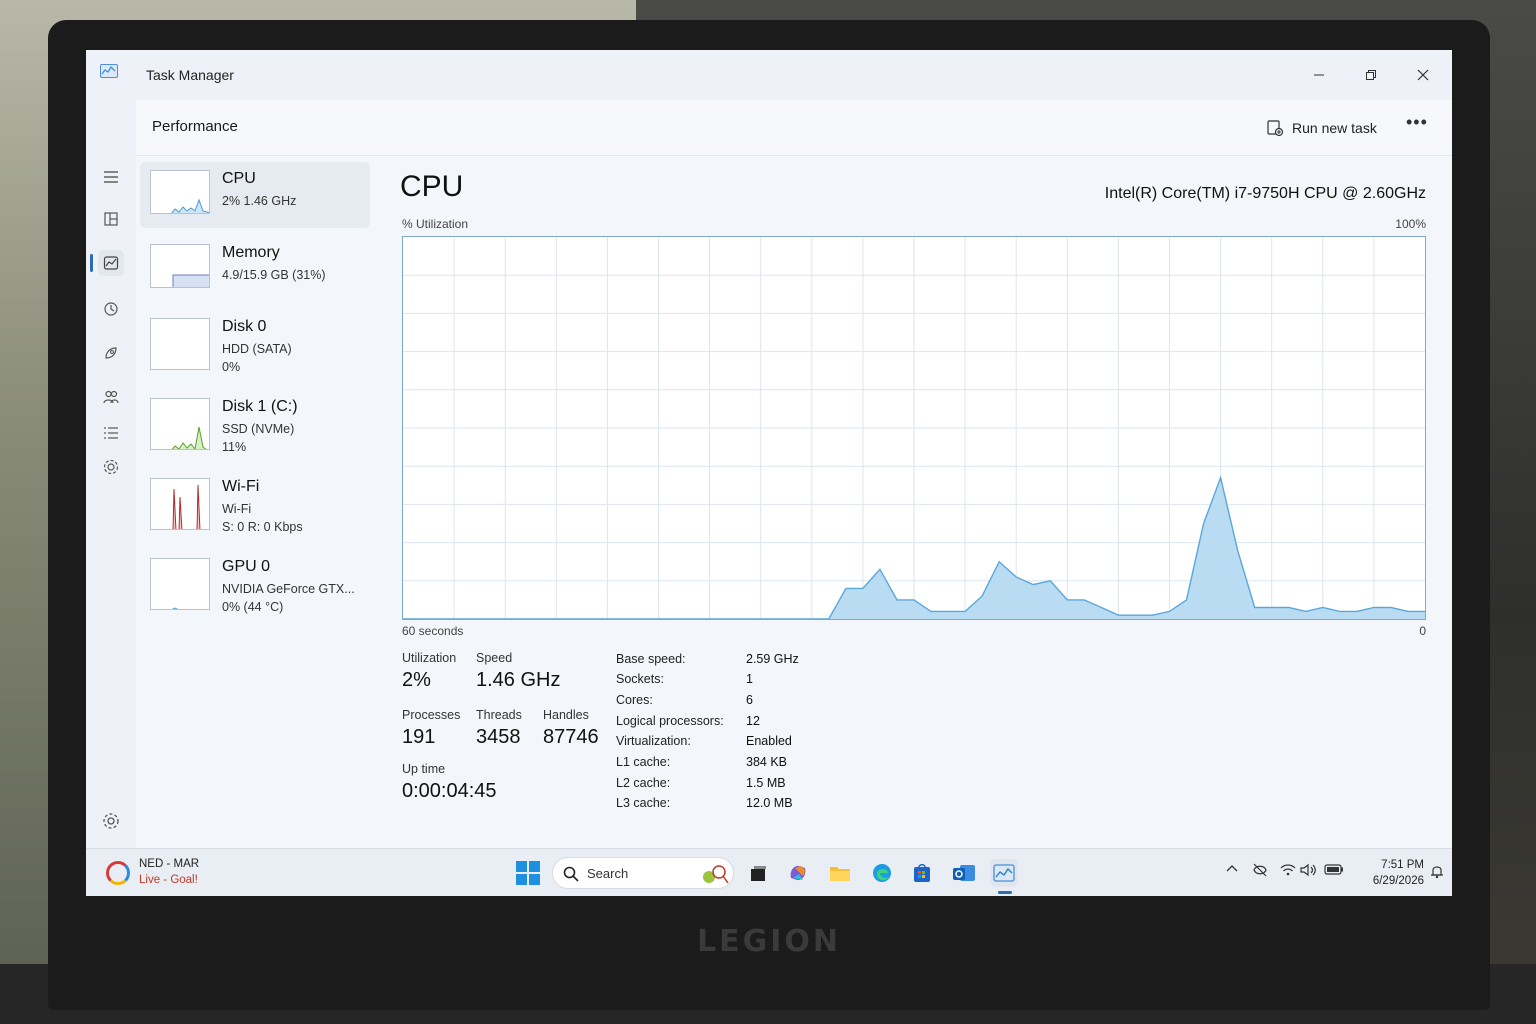 The height and width of the screenshot is (1024, 1536). Describe the element at coordinates (255, 586) in the screenshot. I see `device-item-gpu0: GPU 0 NVIDIA GeForce GTX... 0% (44 °C)` at that location.